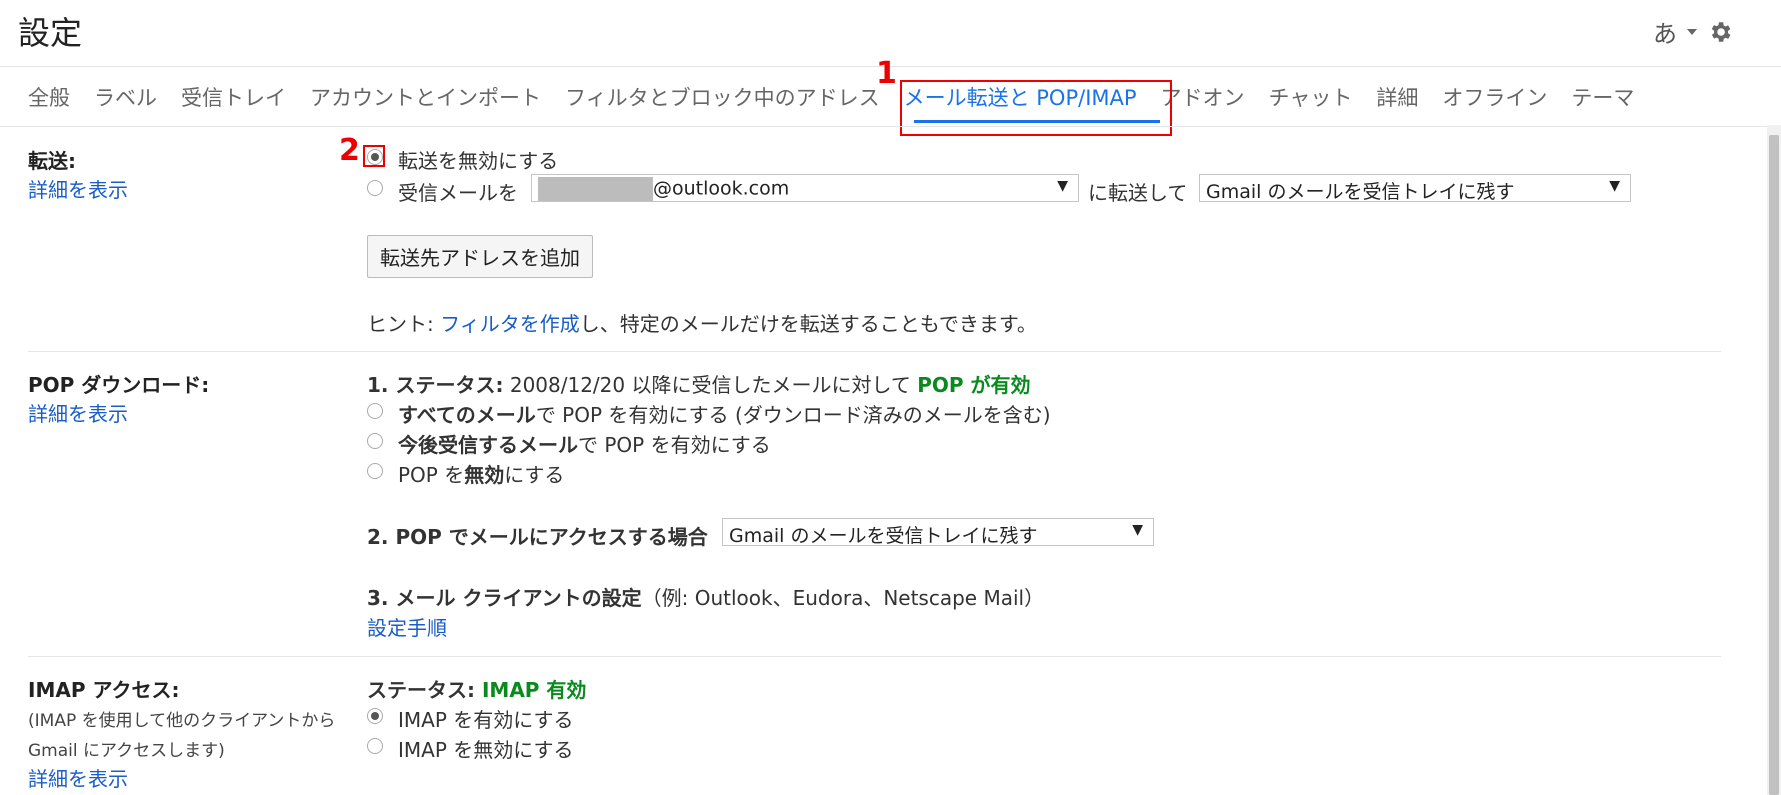 The height and width of the screenshot is (795, 1781). I want to click on imap-desc-line1: (IMAP を使用して他のクライアントから, so click(182, 721).